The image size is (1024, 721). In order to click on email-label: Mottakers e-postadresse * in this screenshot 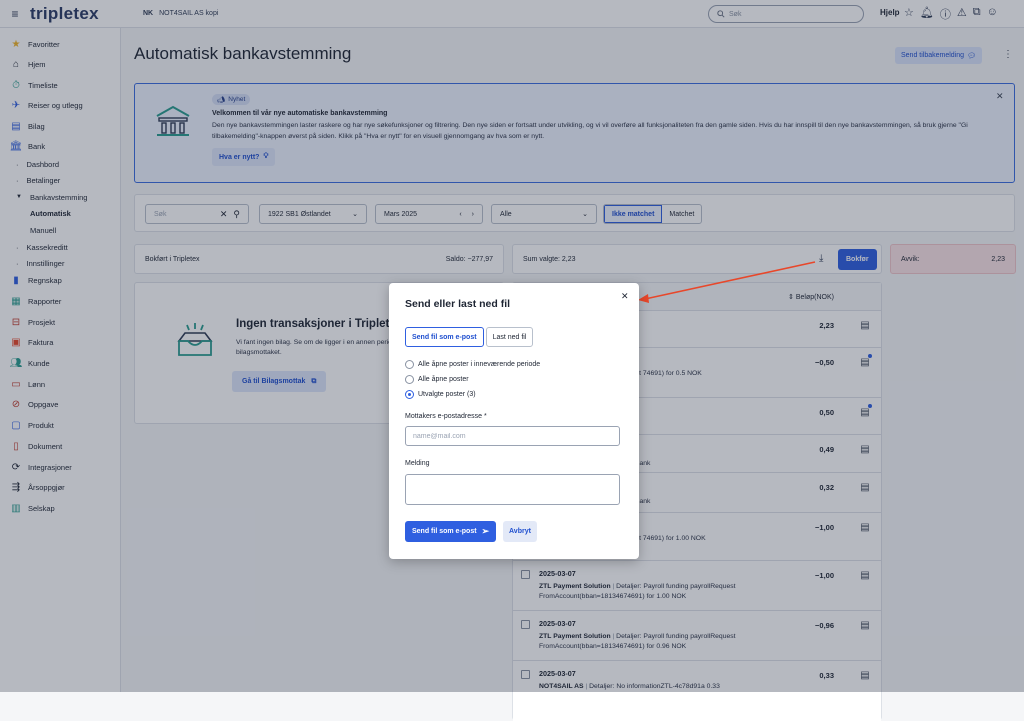, I will do `click(446, 416)`.